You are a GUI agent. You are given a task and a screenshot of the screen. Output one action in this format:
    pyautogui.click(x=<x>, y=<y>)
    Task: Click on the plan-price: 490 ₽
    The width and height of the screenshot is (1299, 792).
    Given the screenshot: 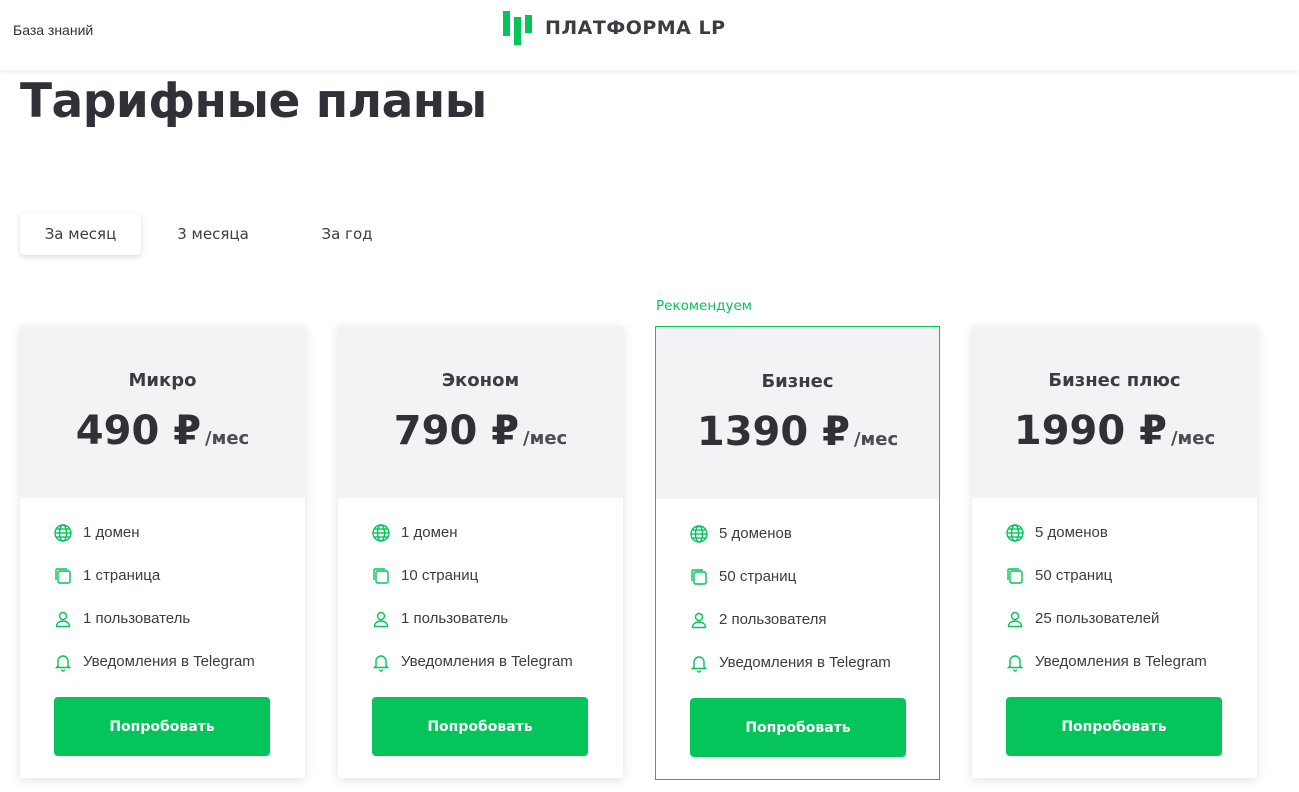 What is the action you would take?
    pyautogui.click(x=138, y=431)
    